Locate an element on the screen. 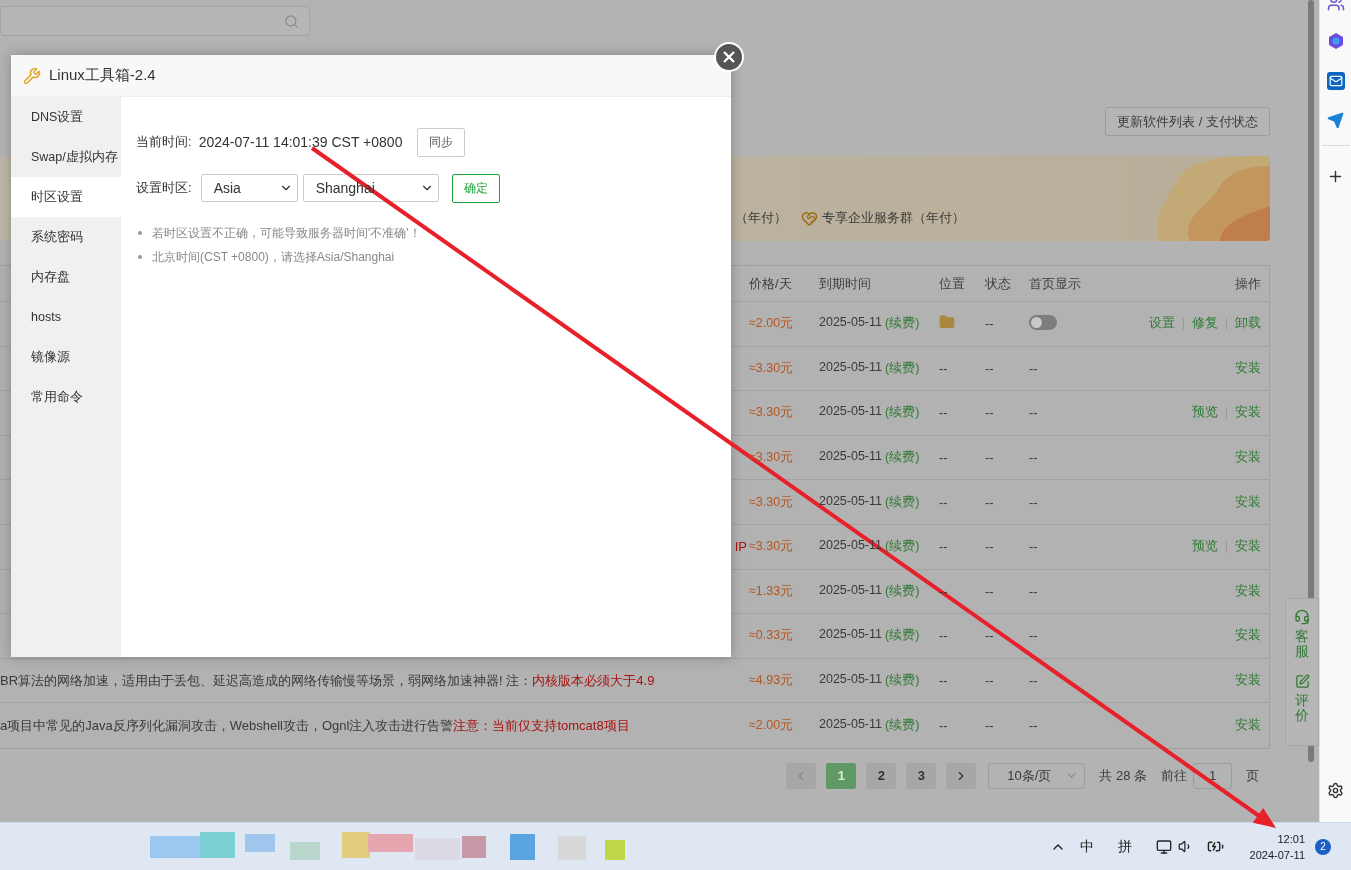 The height and width of the screenshot is (870, 1351). confirm-button: 确定 is located at coordinates (475, 188).